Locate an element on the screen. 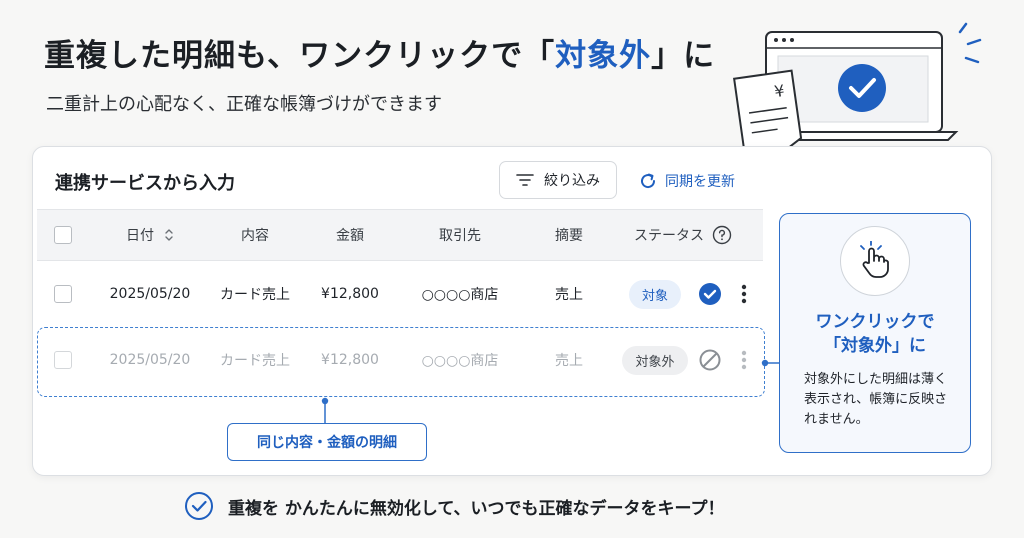 This screenshot has width=1024, height=538. footer-text: 重複を かんたんに無効化して、いつでも正確なデータをキープ！ is located at coordinates (476, 508).